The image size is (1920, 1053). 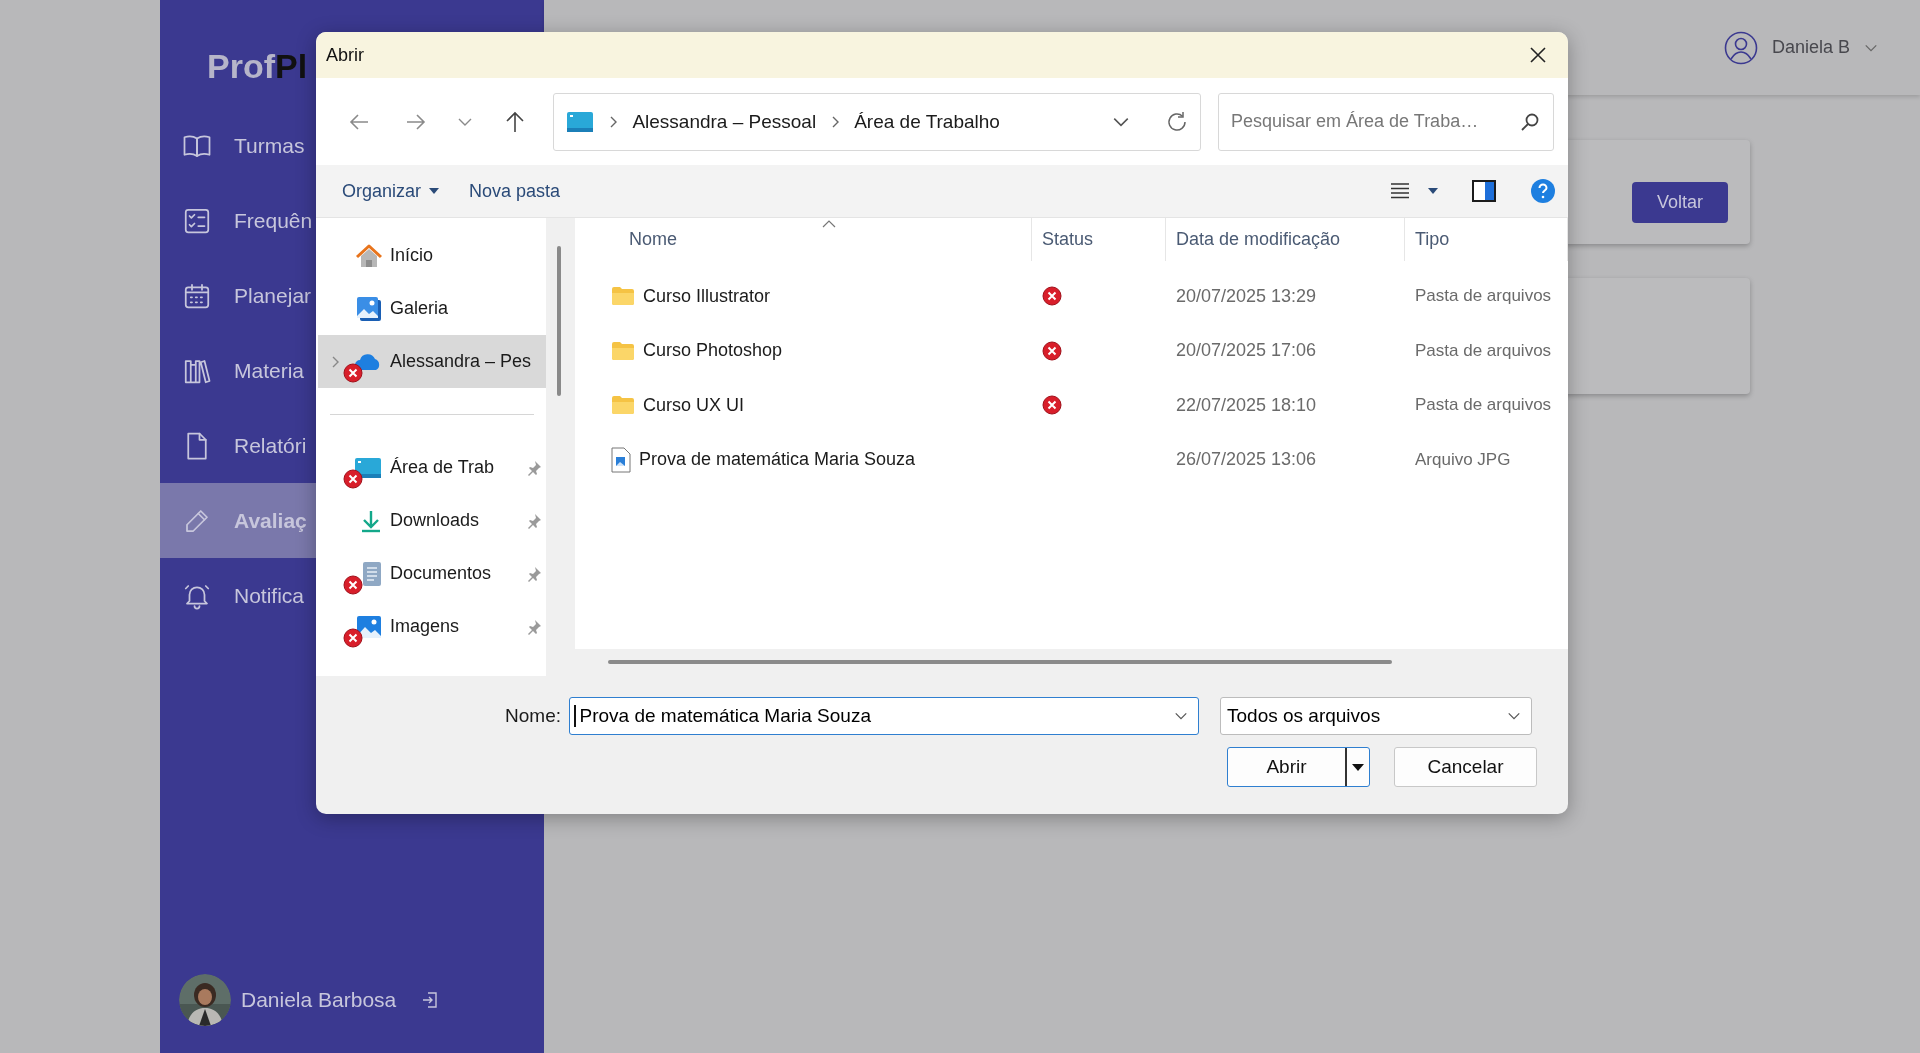 What do you see at coordinates (273, 295) in the screenshot?
I see `sidebar-label: Planejar` at bounding box center [273, 295].